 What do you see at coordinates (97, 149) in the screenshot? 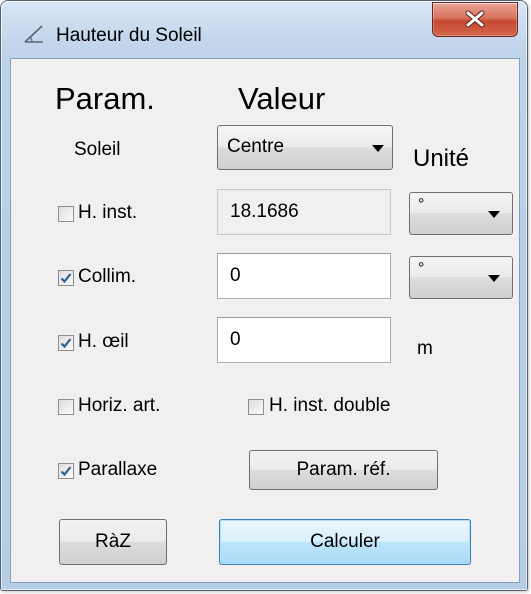
I see `soleil-label: Soleil` at bounding box center [97, 149].